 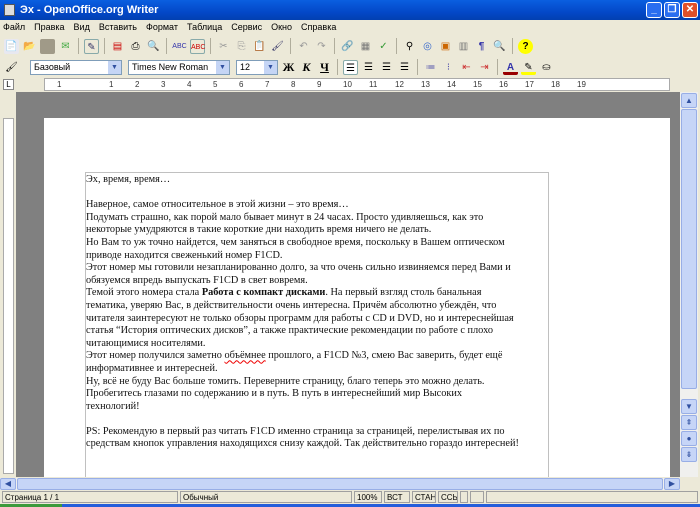 I want to click on justify-icon: ☰, so click(x=404, y=67).